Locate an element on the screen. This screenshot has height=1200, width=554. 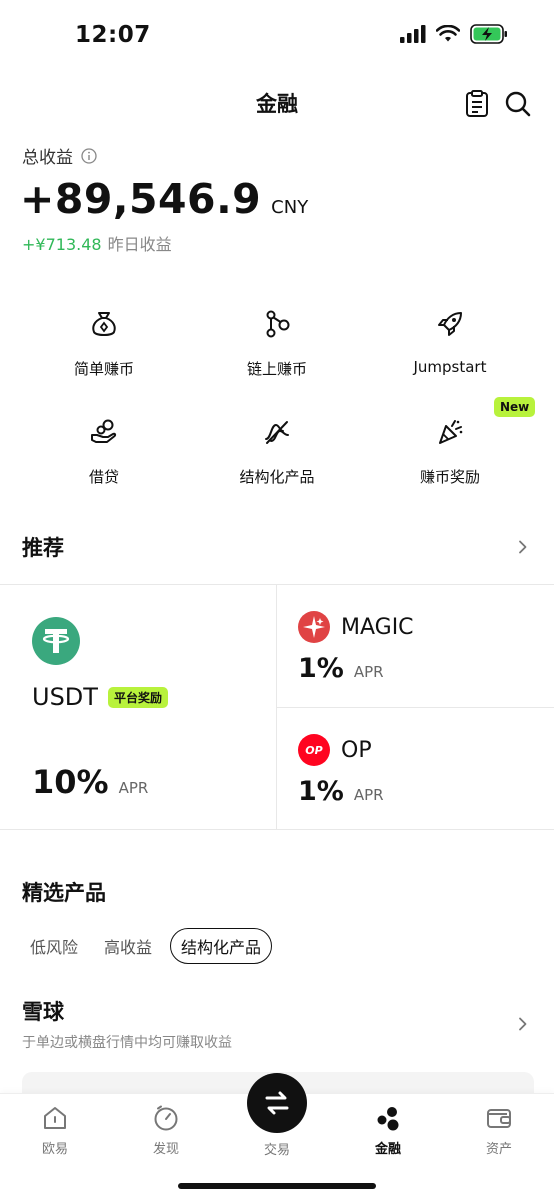
hand-coins-icon is located at coordinates (104, 431).